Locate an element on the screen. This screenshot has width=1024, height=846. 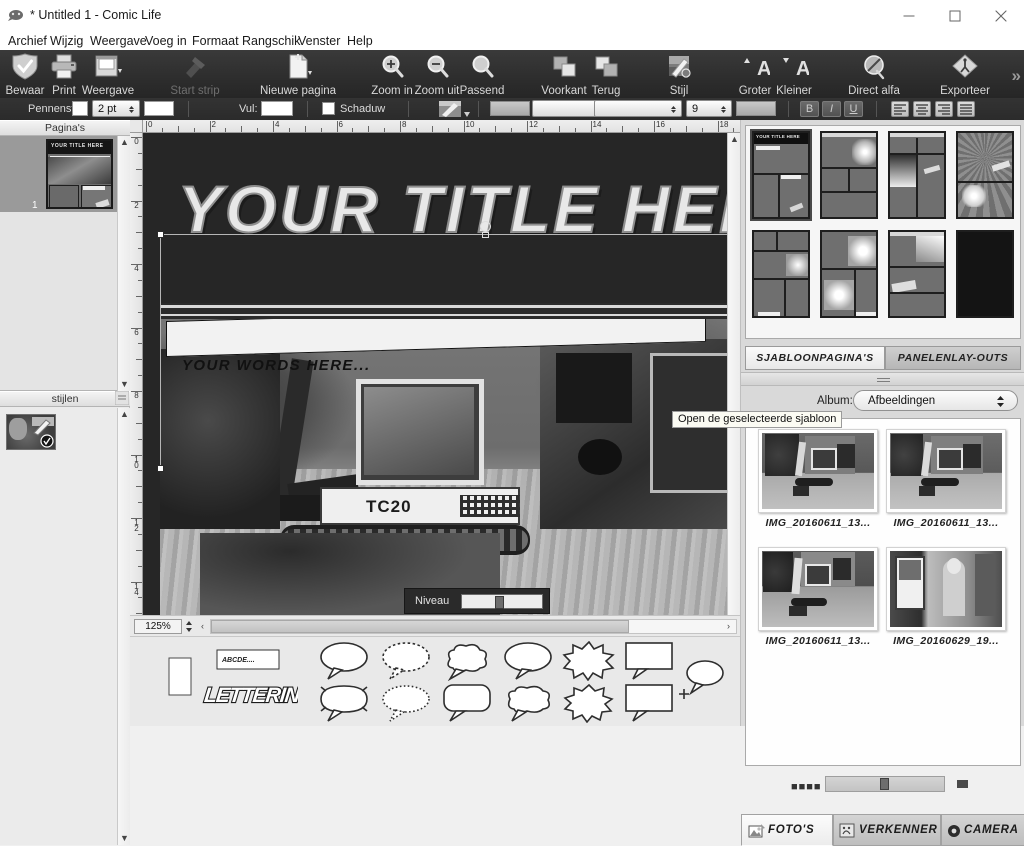
small-thumbnails-icon: ■■■■ is located at coordinates (806, 787).